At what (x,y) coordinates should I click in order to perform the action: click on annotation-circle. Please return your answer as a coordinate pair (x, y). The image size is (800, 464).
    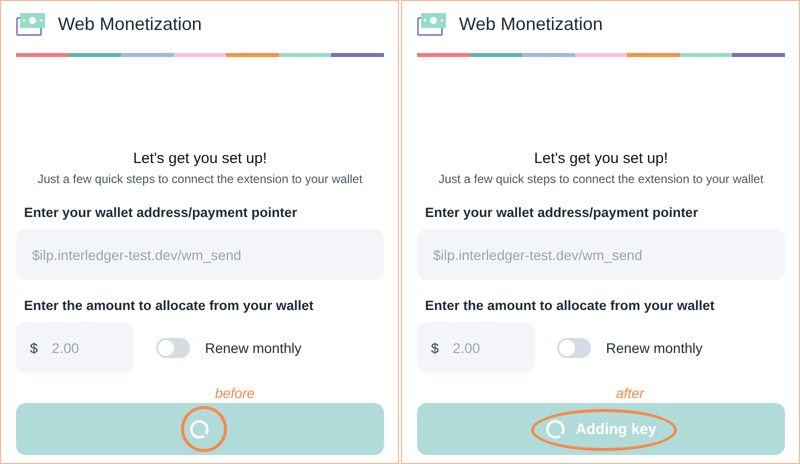
    Looking at the image, I should click on (204, 429).